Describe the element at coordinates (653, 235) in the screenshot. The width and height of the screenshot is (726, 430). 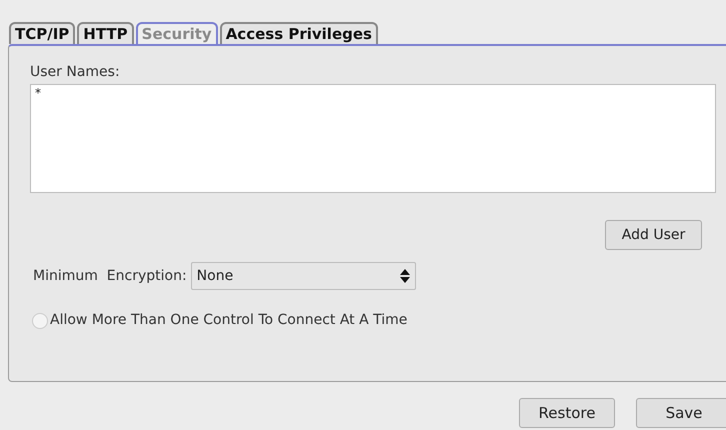
I see `add-user-button: Add User` at that location.